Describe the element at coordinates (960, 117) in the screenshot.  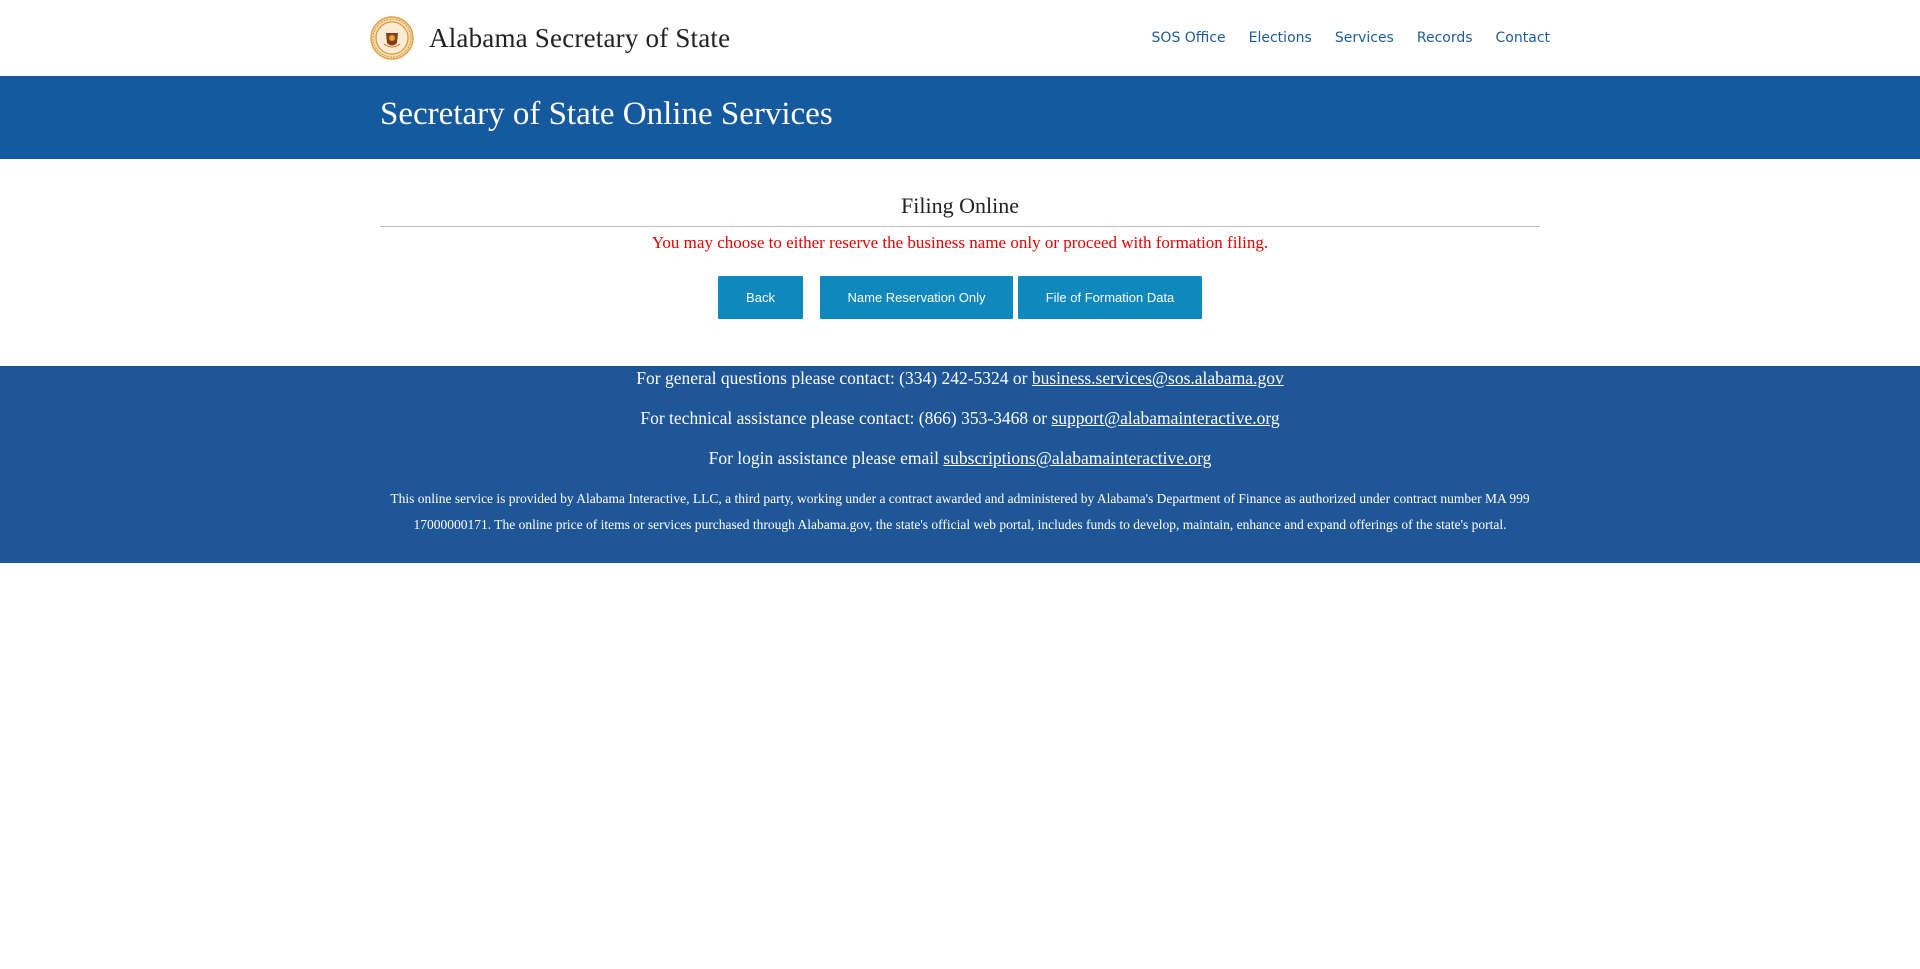
I see `page-banner: Secretary of State Online Services` at that location.